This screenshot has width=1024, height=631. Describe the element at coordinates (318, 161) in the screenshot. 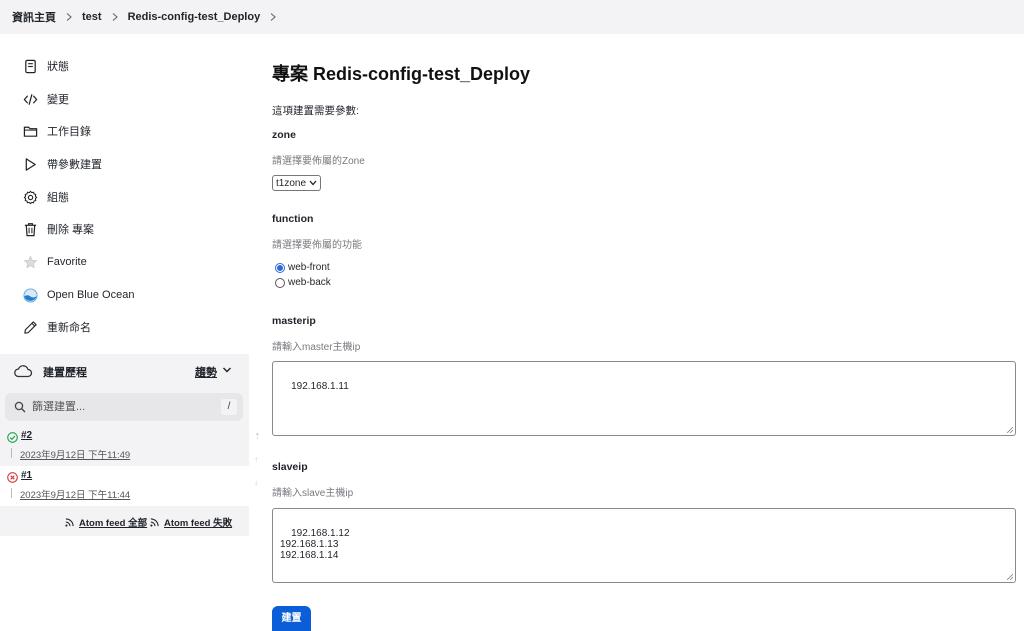

I see `param-zone-description: 請選擇要佈屬的Zone` at that location.